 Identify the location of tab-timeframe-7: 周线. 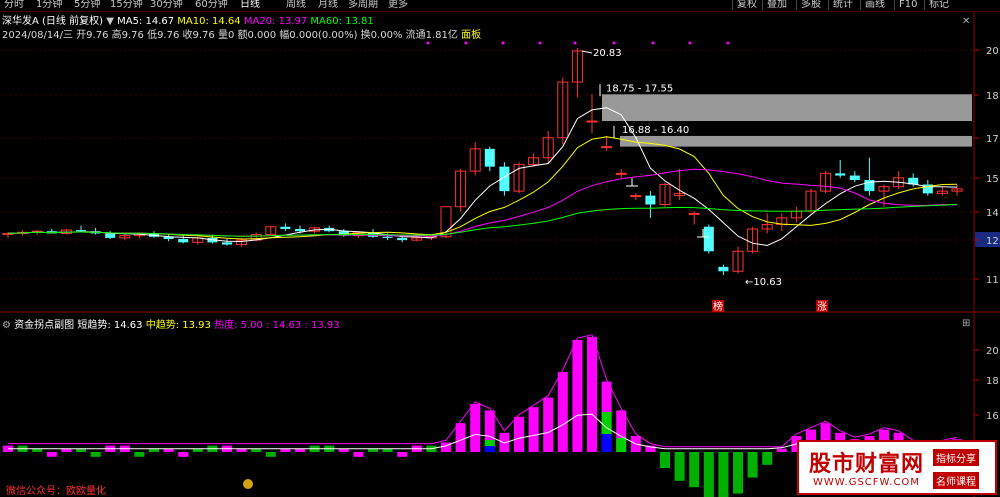
(296, 5).